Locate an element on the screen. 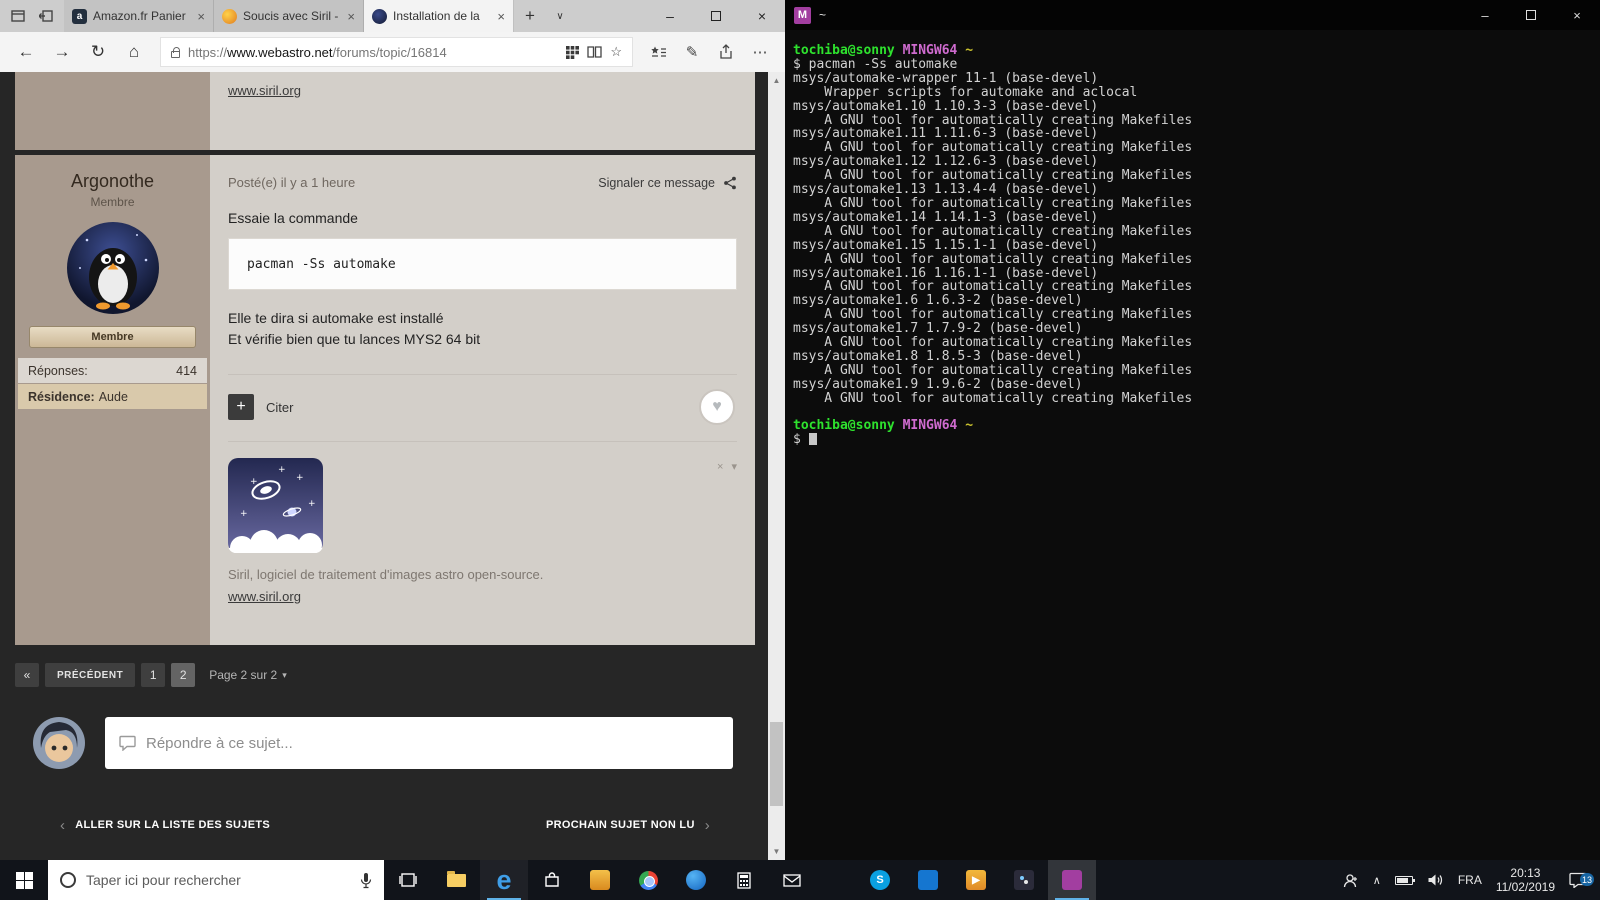  tray-language-indicator: FRA is located at coordinates (1470, 880).